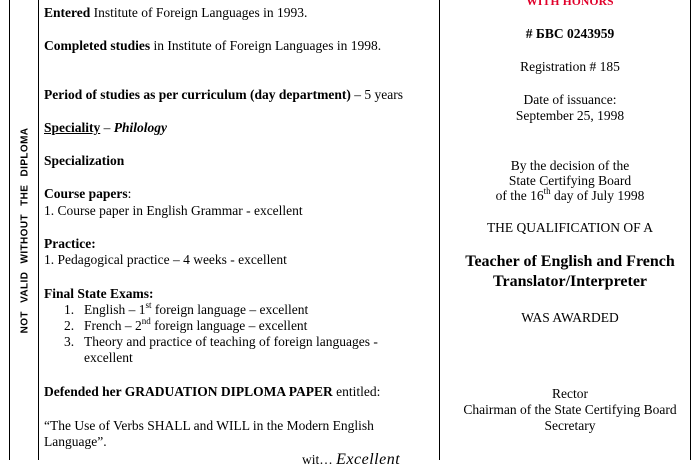  I want to click on chairman-label: Chairman of the State Certifying Board, so click(570, 409).